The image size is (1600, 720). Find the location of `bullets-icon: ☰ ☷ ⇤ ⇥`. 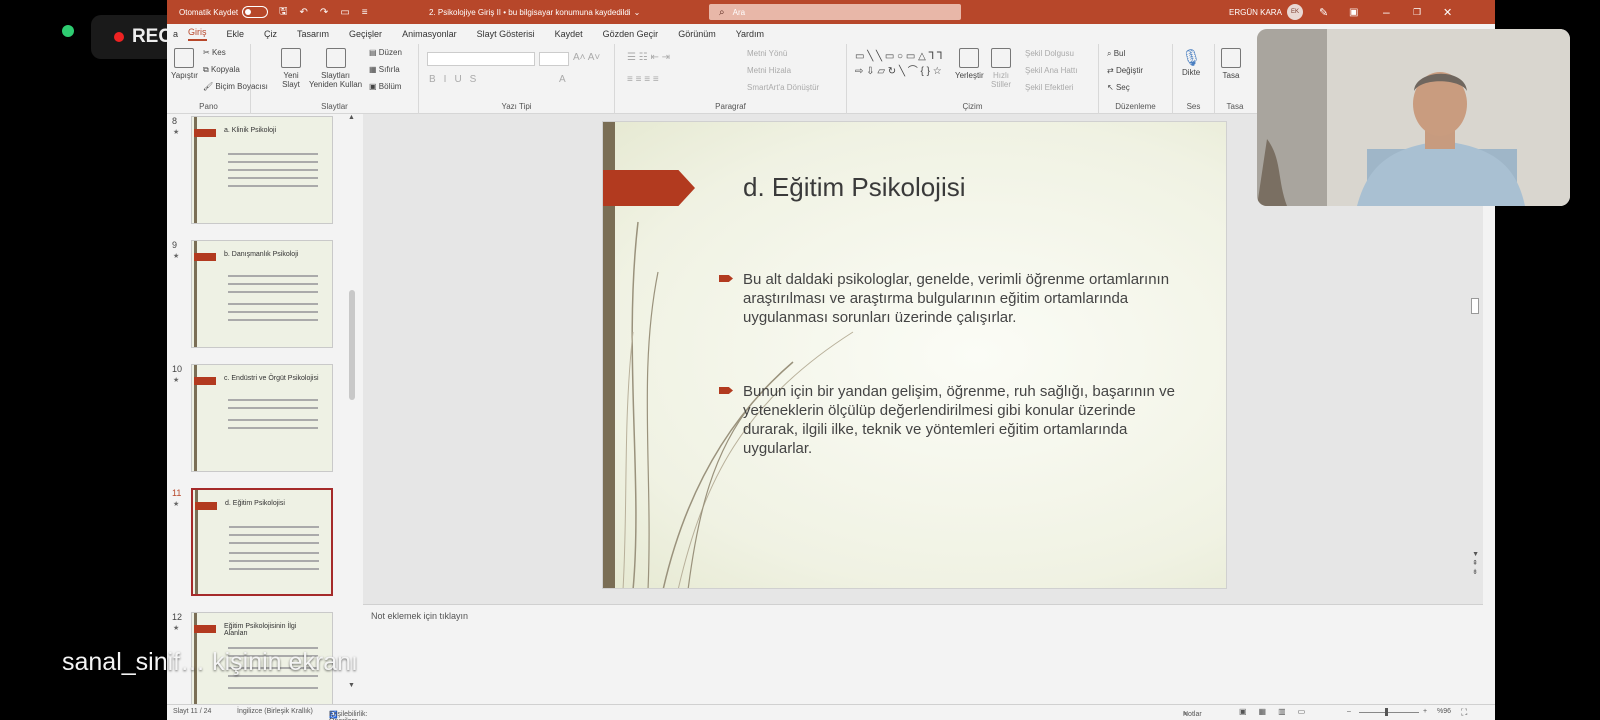

bullets-icon: ☰ ☷ ⇤ ⇥ is located at coordinates (648, 57).